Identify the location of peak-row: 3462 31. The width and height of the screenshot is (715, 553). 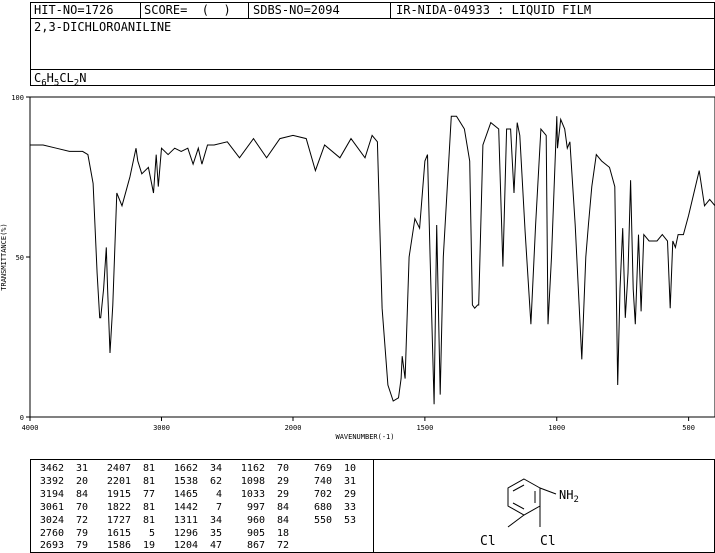
(61, 469).